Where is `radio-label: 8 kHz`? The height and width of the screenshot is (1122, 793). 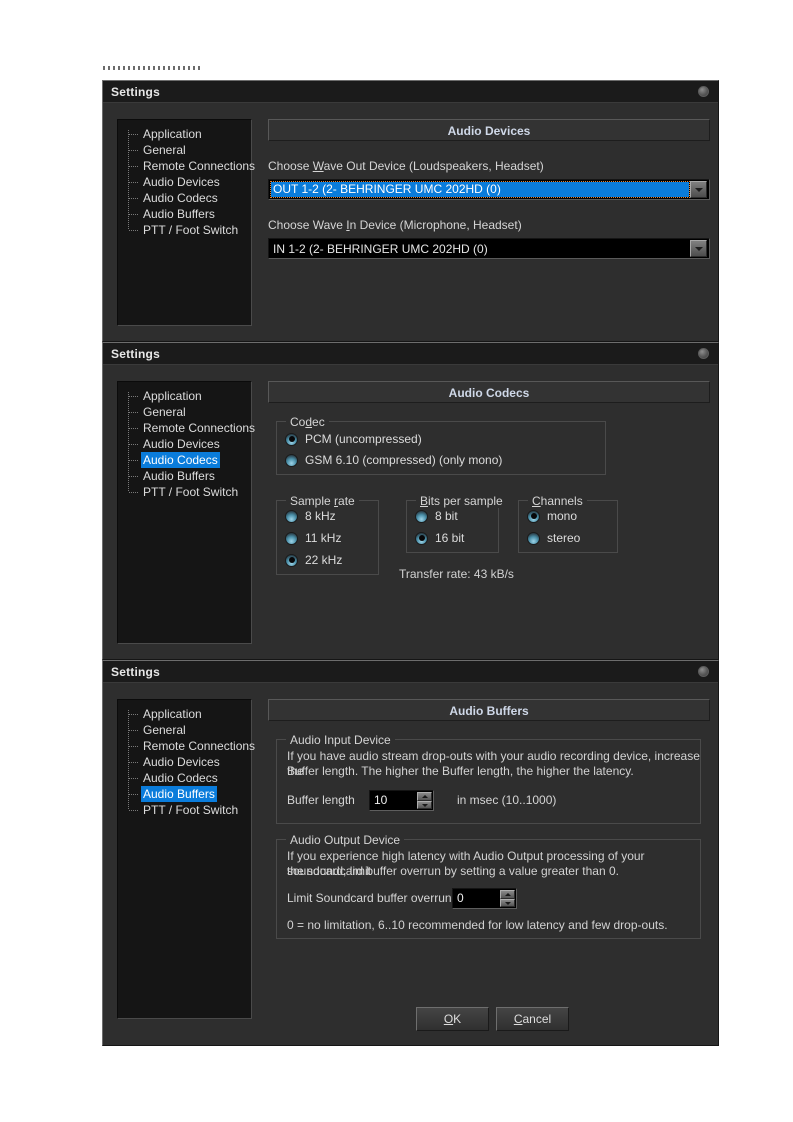
radio-label: 8 kHz is located at coordinates (320, 516).